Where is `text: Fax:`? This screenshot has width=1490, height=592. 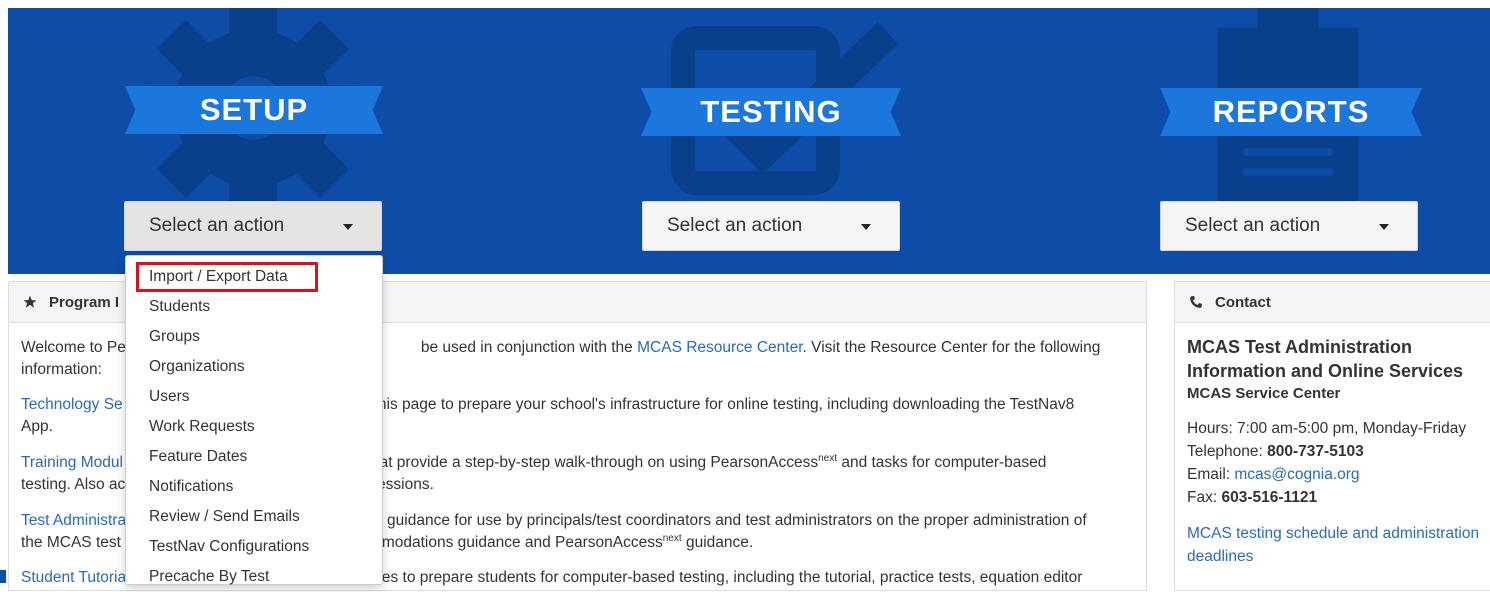 text: Fax: is located at coordinates (1204, 497).